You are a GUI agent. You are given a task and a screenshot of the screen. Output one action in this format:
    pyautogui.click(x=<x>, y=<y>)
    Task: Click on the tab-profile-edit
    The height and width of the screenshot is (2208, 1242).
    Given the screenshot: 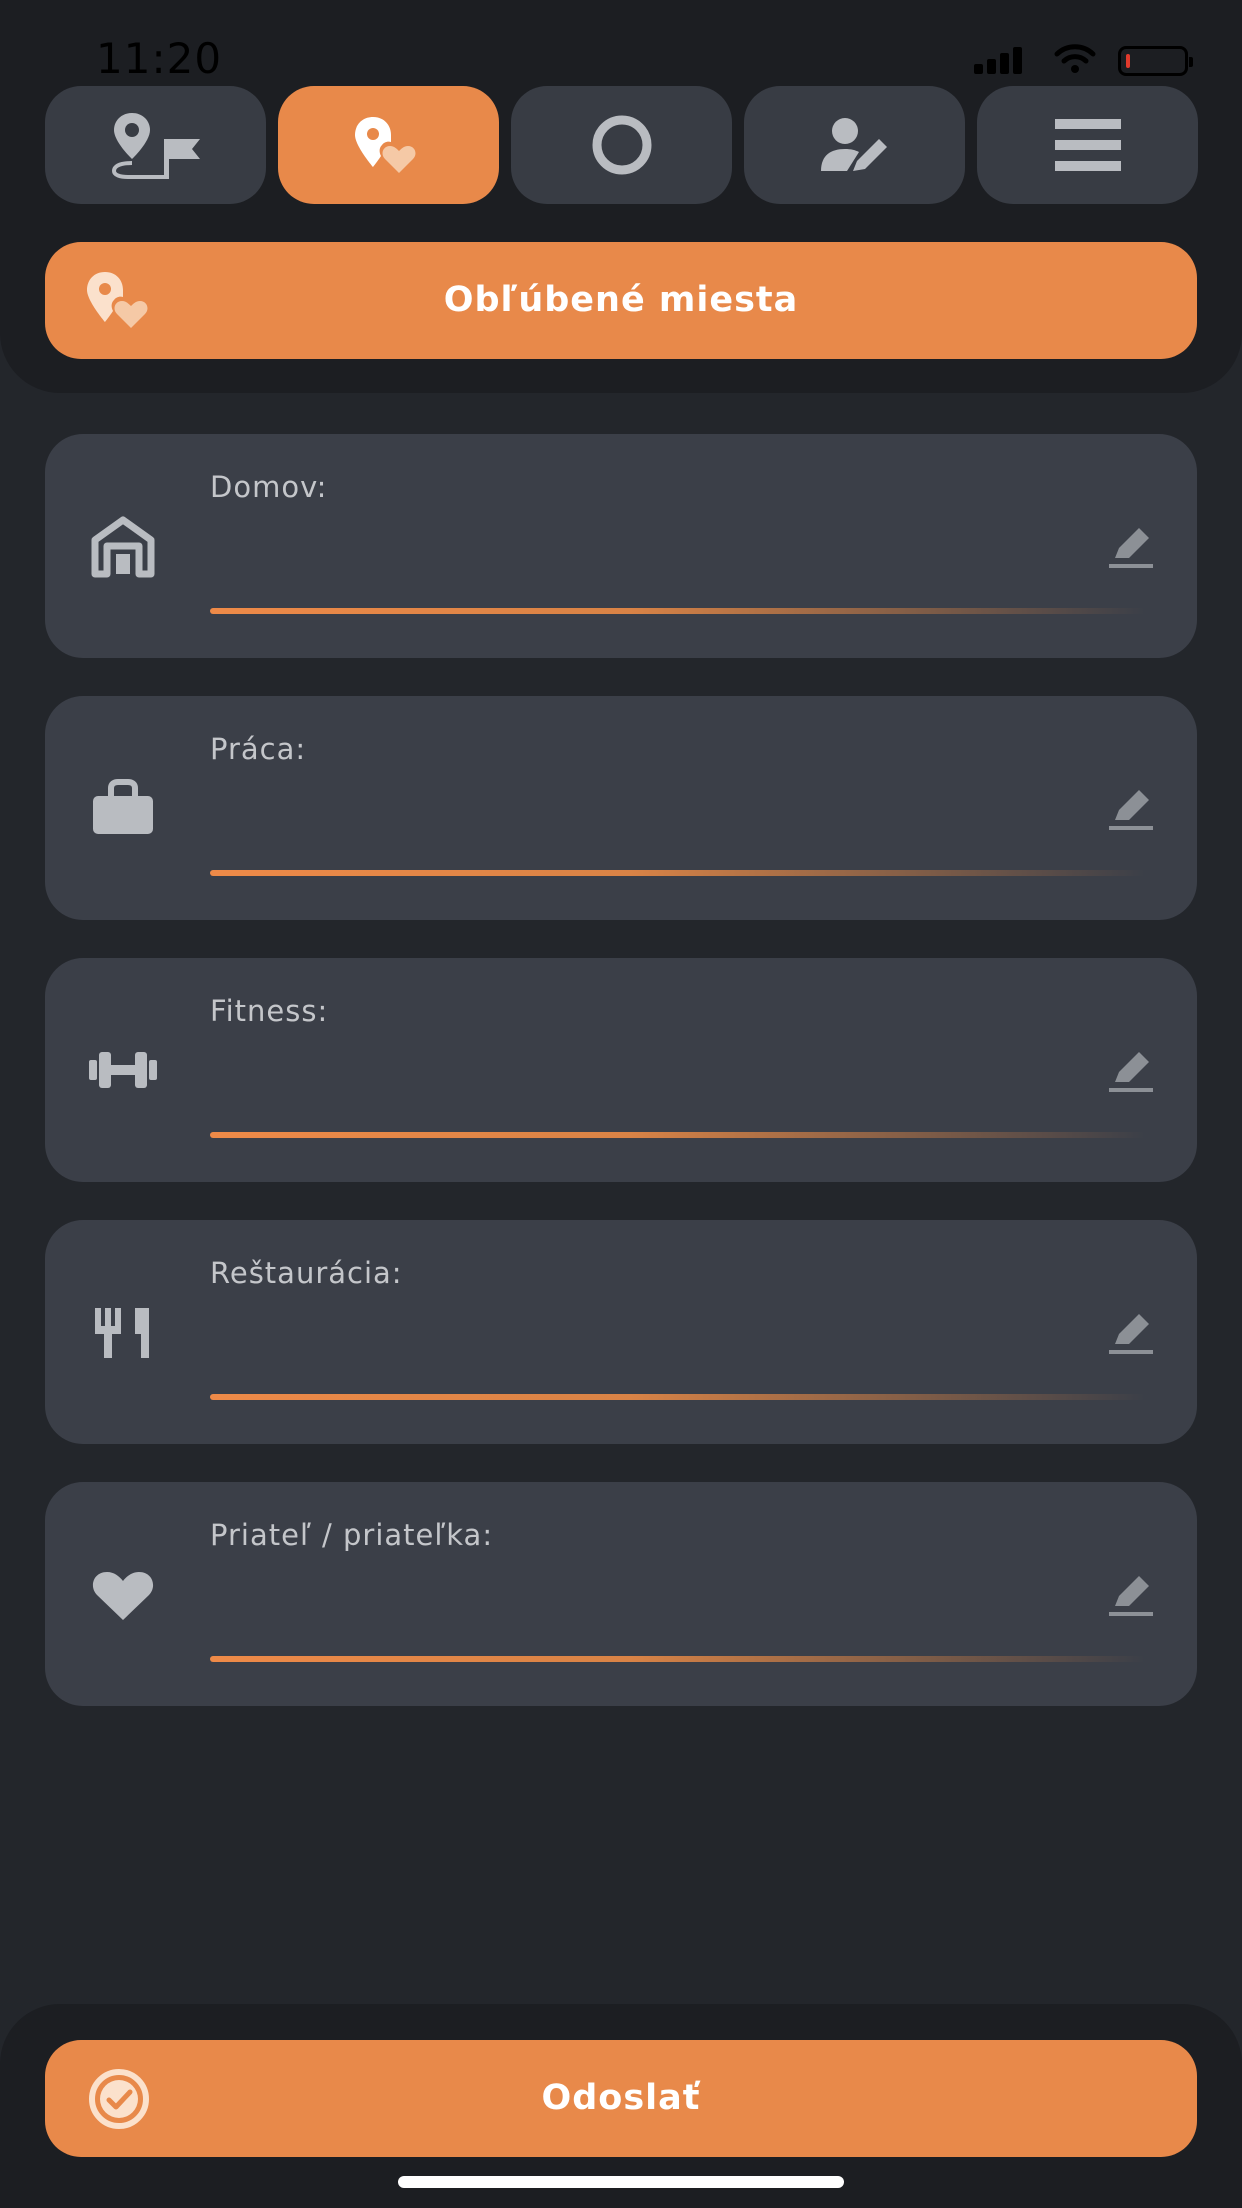 What is the action you would take?
    pyautogui.click(x=854, y=145)
    